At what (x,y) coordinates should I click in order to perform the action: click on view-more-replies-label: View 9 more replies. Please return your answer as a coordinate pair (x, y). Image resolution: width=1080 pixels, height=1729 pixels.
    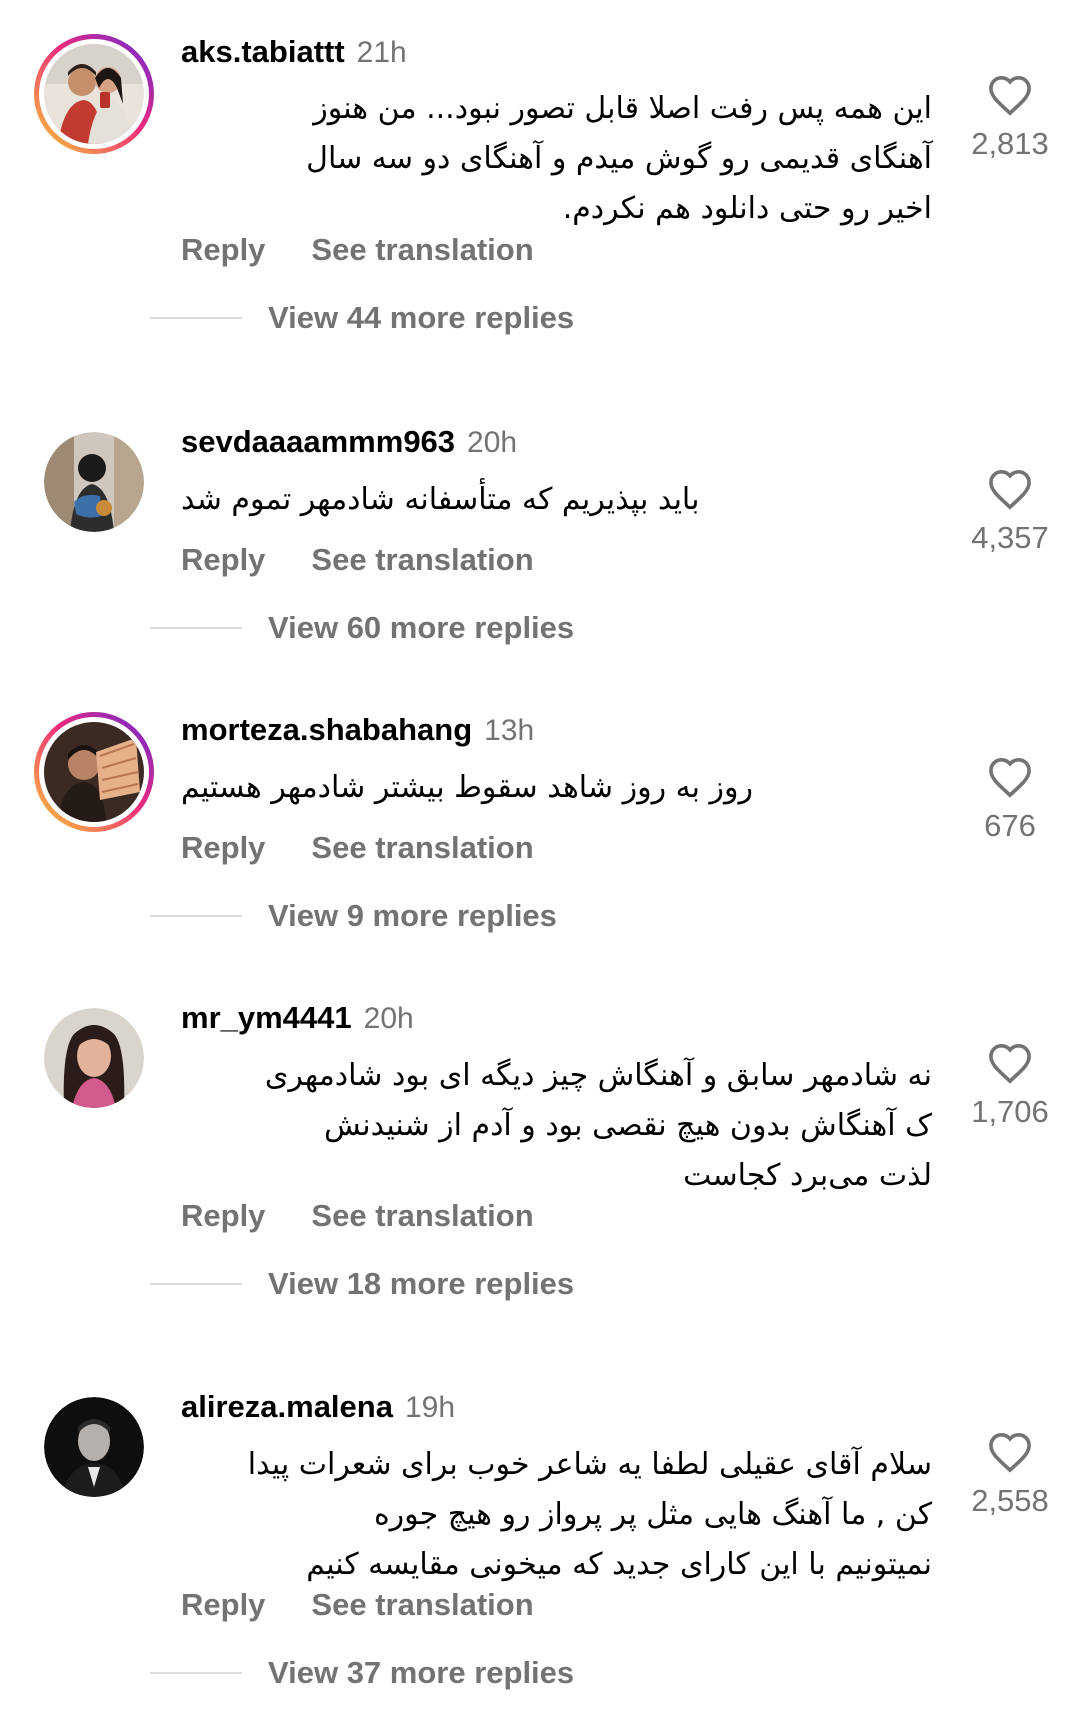
    Looking at the image, I should click on (412, 916).